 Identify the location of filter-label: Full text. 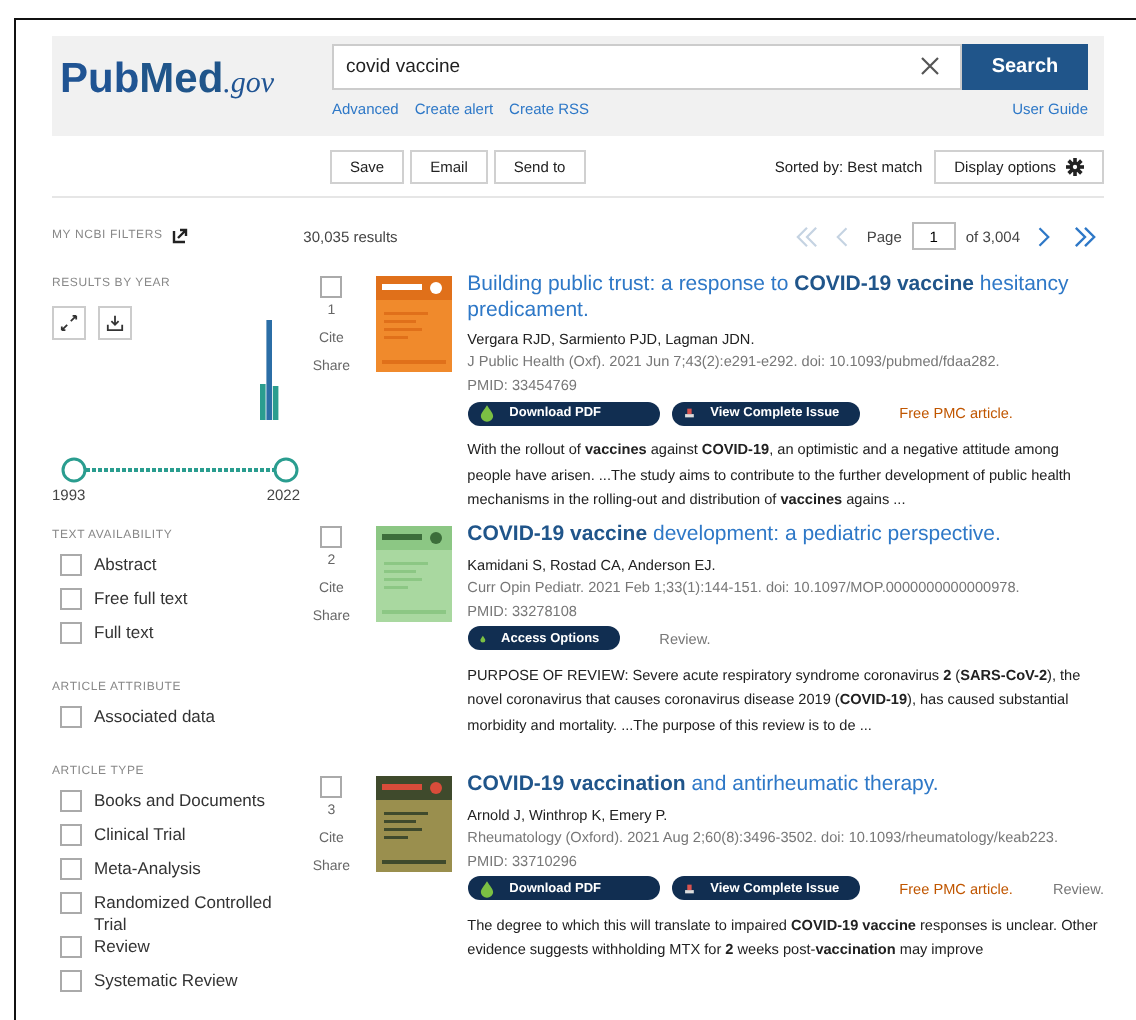
(190, 633).